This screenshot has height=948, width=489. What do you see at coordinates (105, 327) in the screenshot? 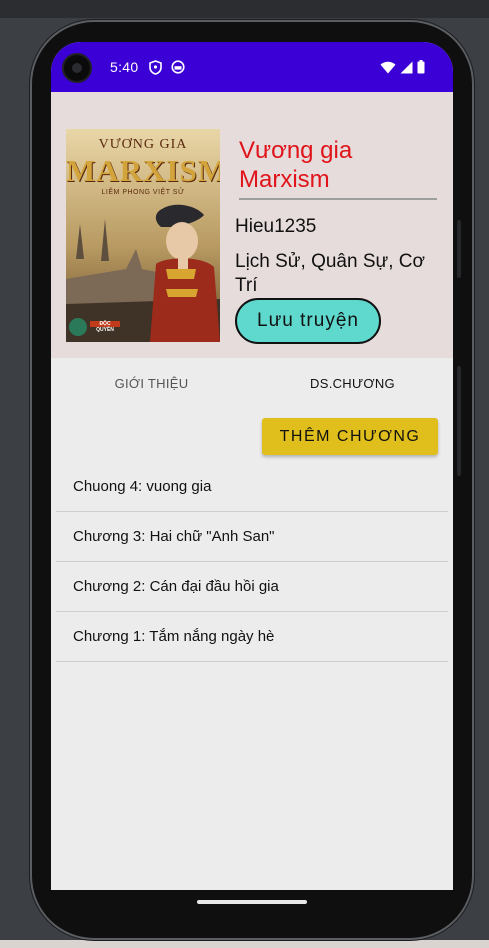
I see `cover-badge: ĐỘC QUYỀN` at bounding box center [105, 327].